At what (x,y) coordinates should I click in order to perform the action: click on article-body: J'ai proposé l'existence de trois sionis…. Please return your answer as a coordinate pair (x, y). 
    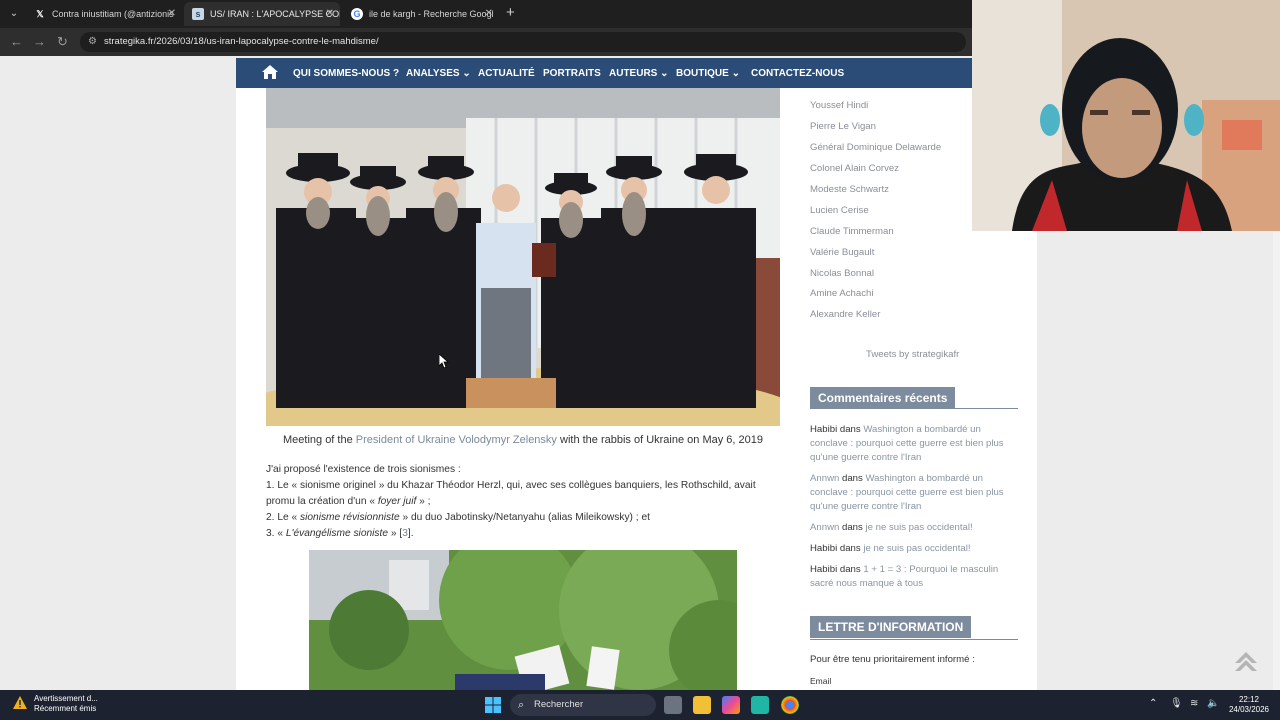
    Looking at the image, I should click on (526, 502).